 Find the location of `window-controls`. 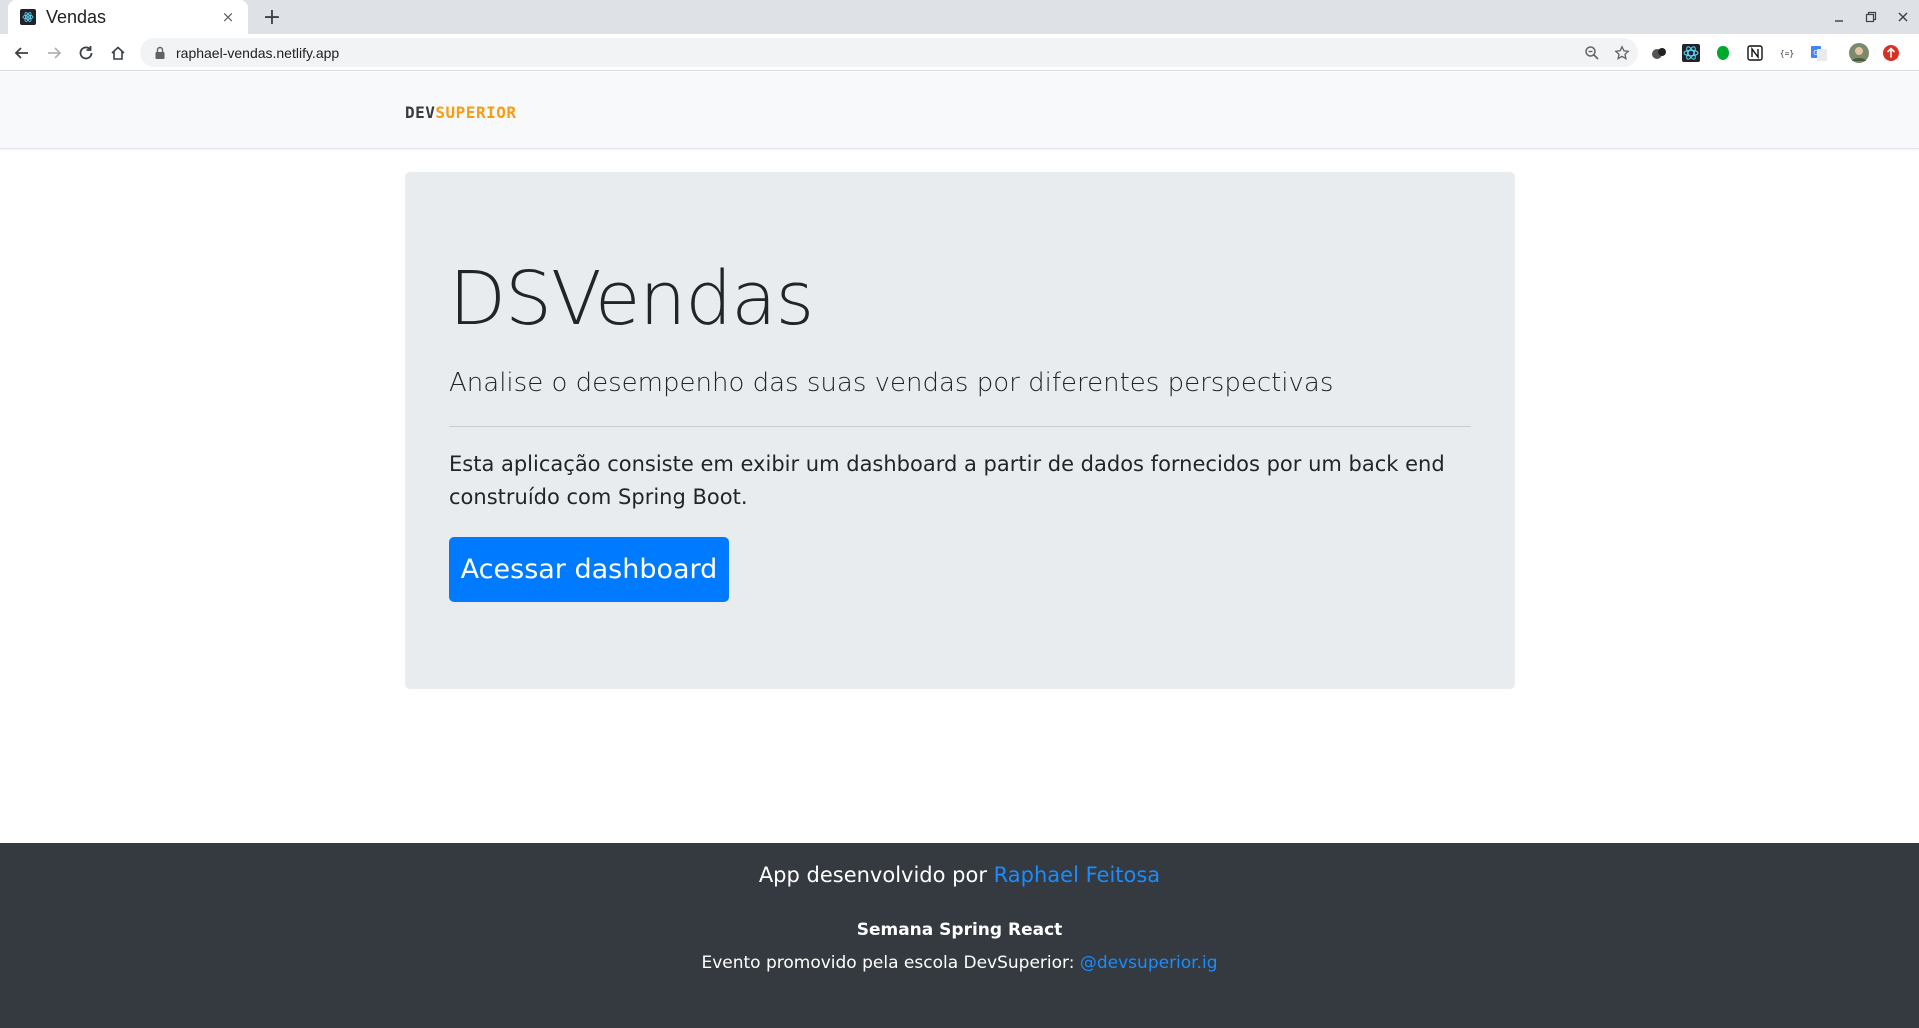

window-controls is located at coordinates (1871, 17).